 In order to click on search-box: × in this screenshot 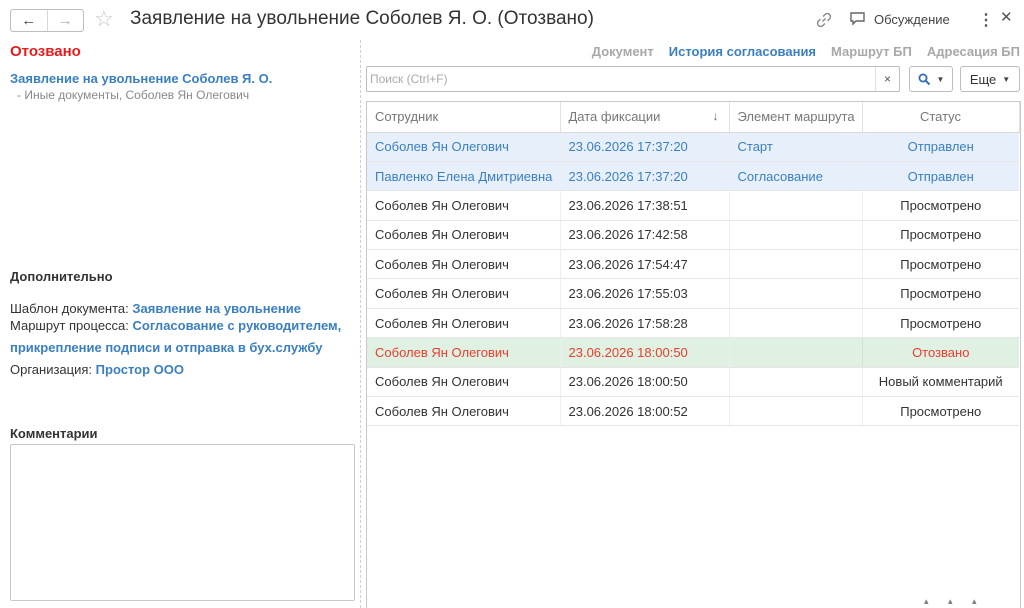, I will do `click(633, 79)`.